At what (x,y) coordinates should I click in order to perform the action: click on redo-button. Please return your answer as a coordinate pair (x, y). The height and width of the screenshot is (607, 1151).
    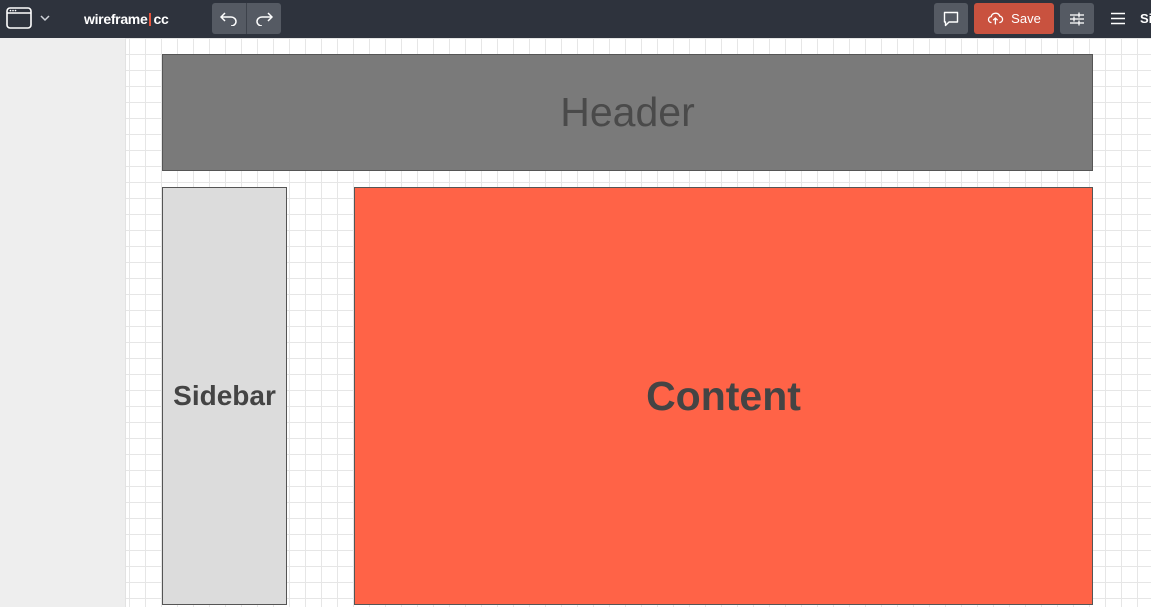
    Looking at the image, I should click on (264, 18).